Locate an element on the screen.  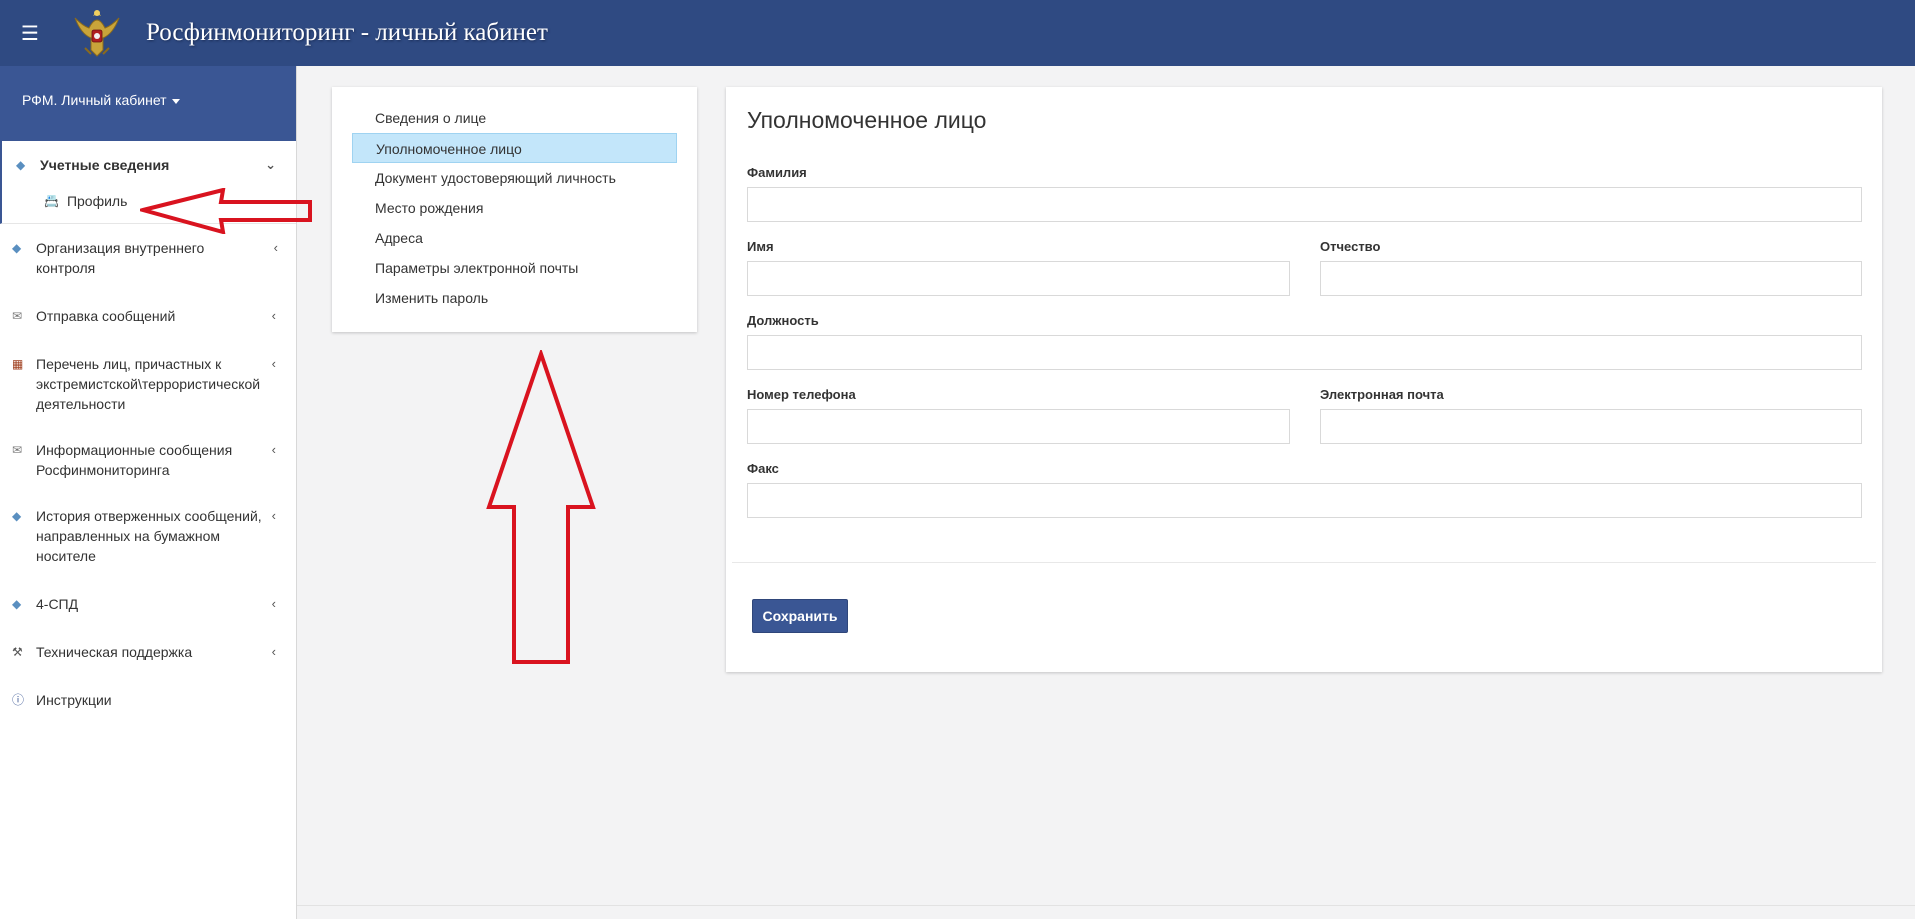
info-icon: ⓘ is located at coordinates (18, 700).